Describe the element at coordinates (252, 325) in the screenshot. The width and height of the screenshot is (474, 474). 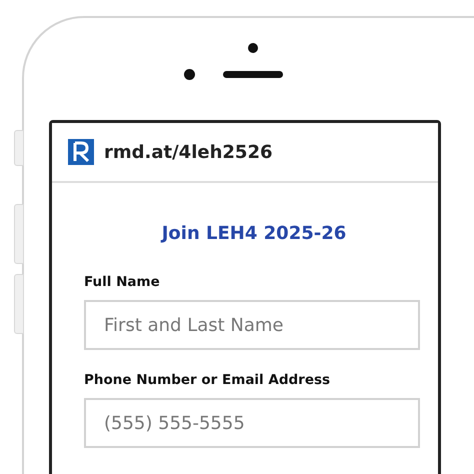
I see `input-field: First and Last Name` at that location.